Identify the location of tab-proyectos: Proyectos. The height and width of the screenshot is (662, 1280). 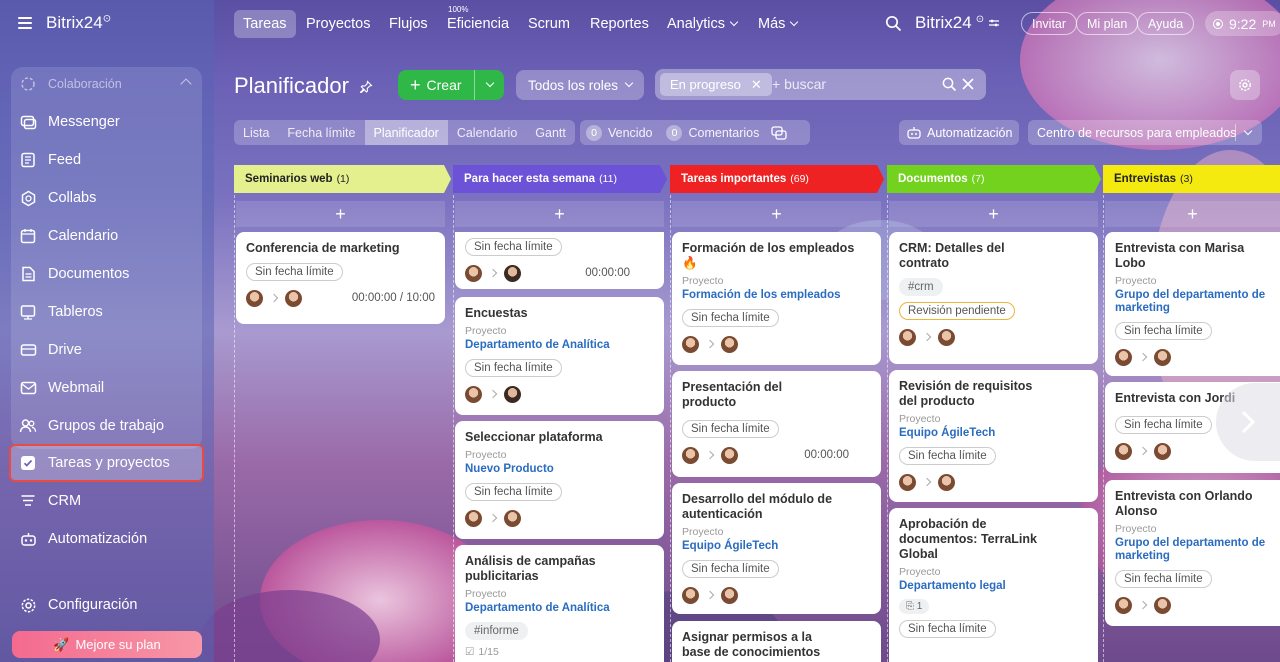
(338, 24).